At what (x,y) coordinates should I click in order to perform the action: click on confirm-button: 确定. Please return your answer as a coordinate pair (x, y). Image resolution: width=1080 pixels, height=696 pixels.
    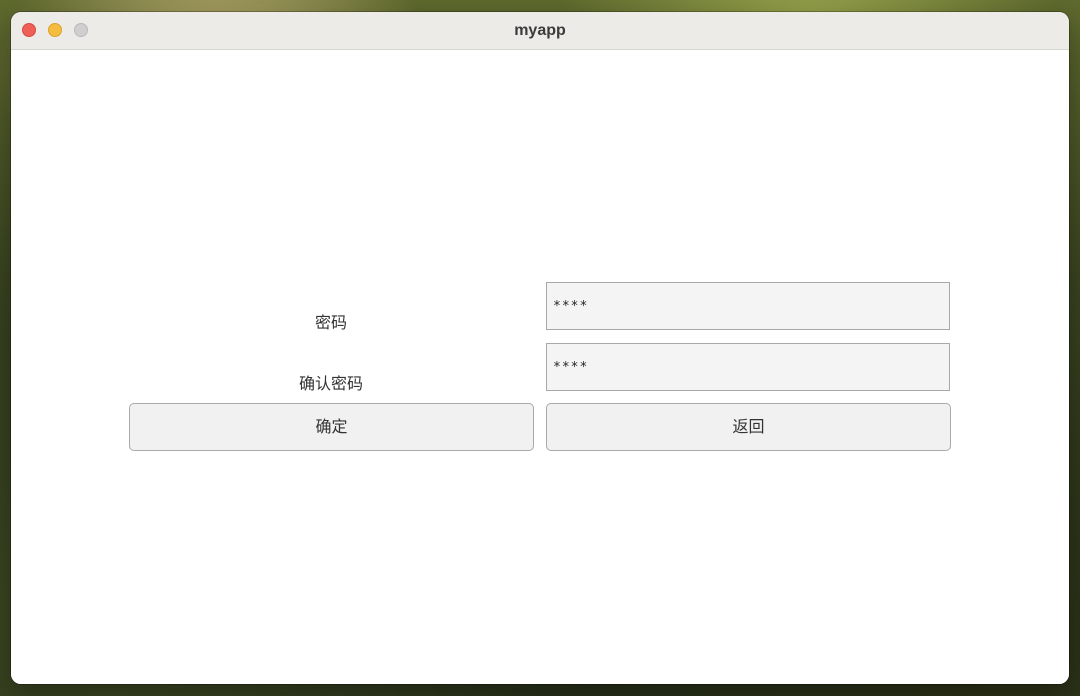
    Looking at the image, I should click on (331, 427).